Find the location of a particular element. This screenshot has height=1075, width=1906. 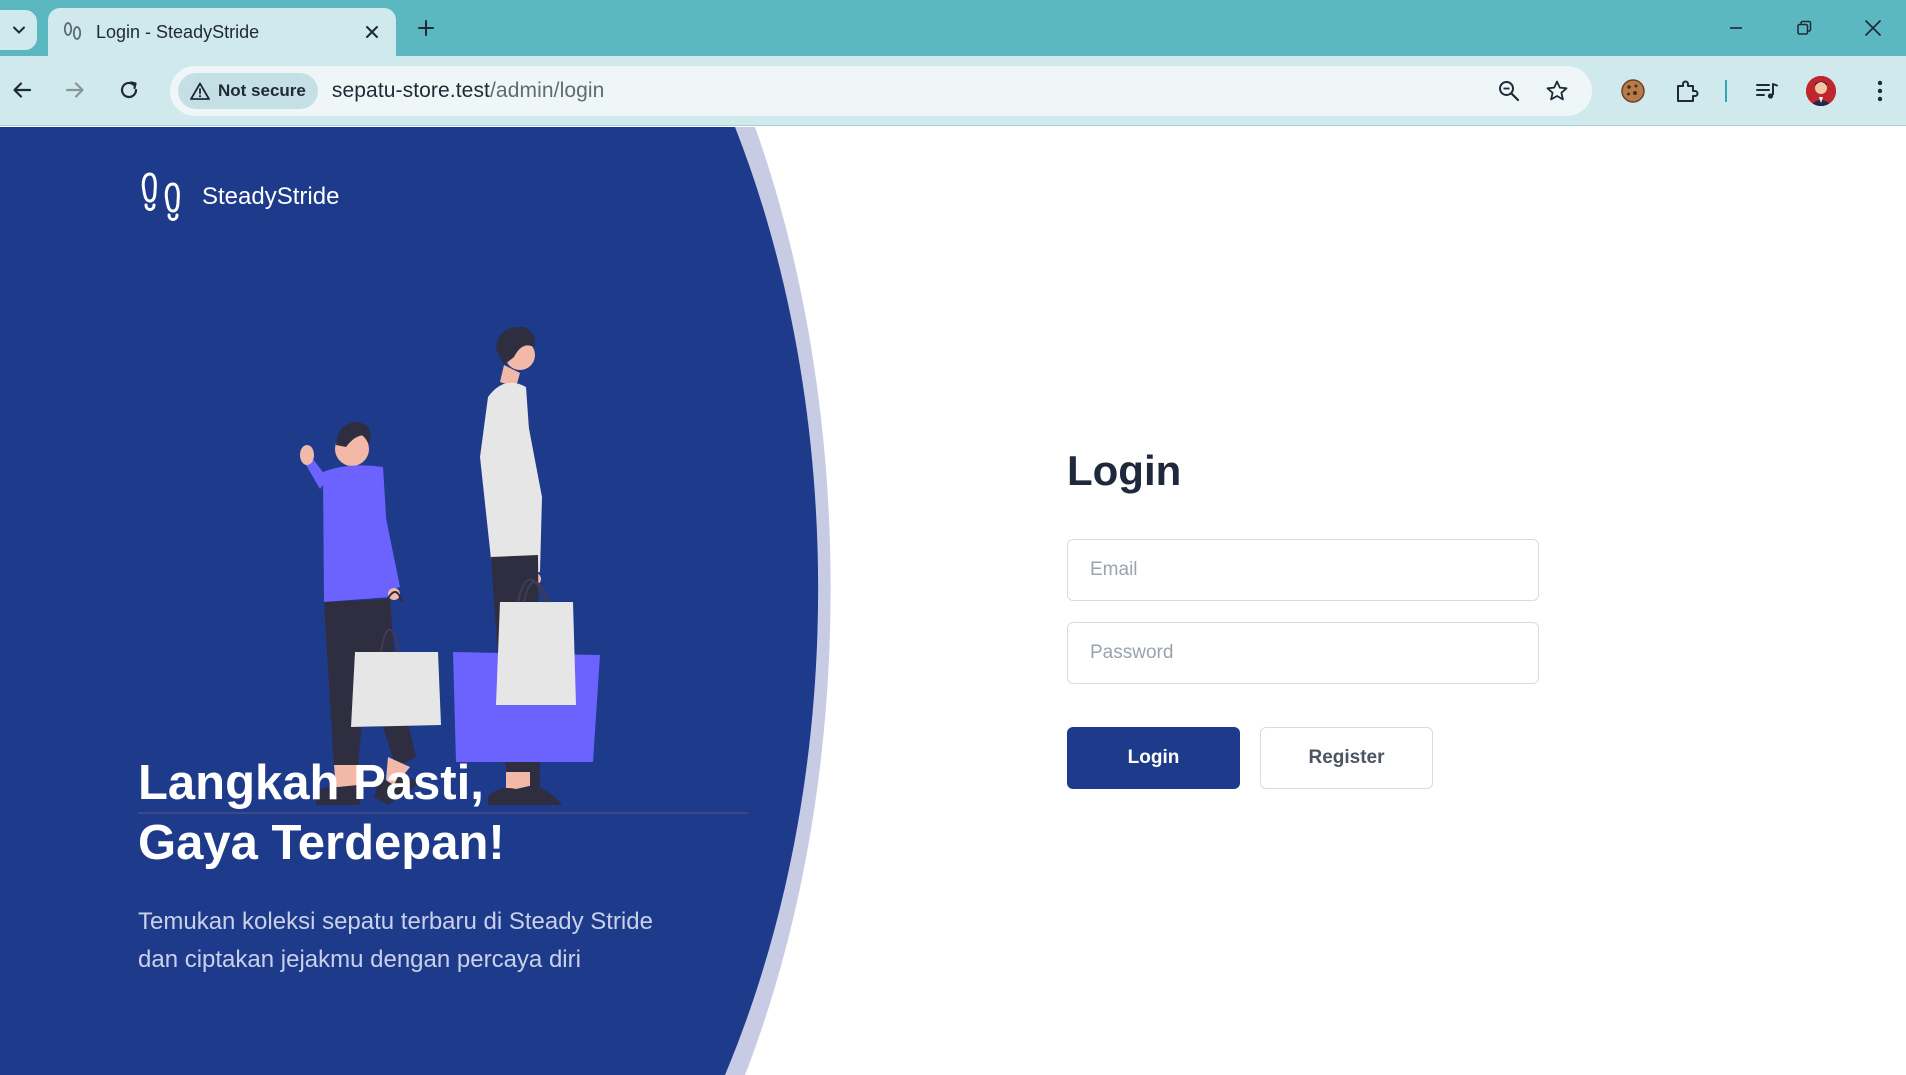

forward-arrow-icon is located at coordinates (74, 90).